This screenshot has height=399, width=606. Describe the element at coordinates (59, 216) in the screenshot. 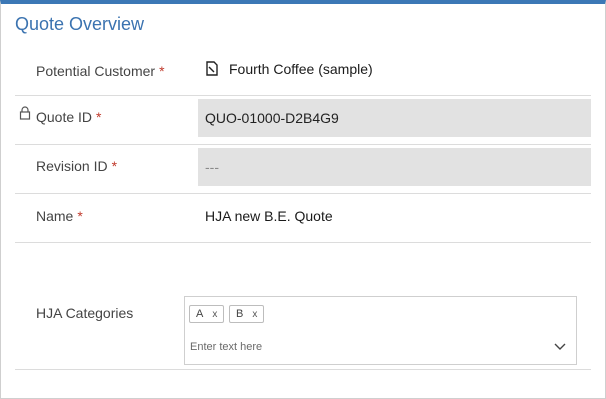

I see `name-label: Name *` at that location.